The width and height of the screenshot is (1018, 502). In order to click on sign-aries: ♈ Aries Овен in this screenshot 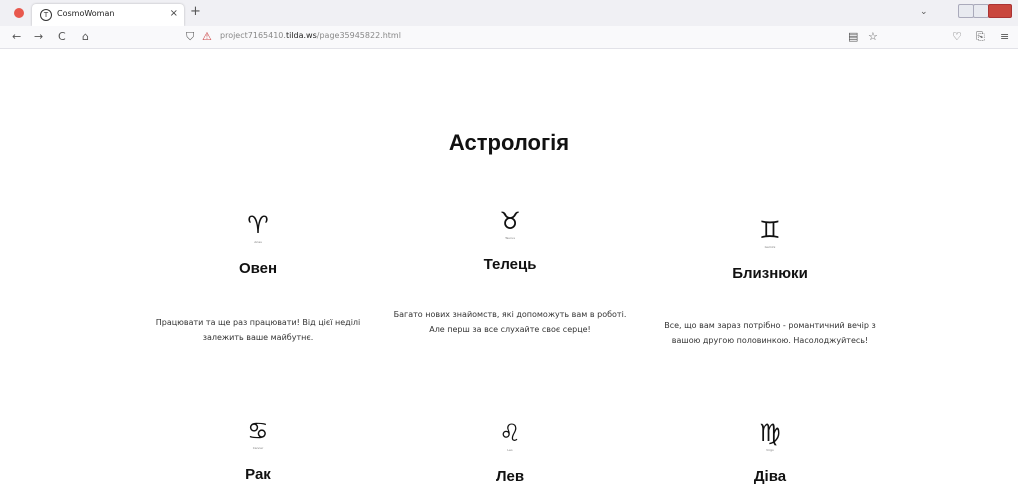, I will do `click(258, 243)`.